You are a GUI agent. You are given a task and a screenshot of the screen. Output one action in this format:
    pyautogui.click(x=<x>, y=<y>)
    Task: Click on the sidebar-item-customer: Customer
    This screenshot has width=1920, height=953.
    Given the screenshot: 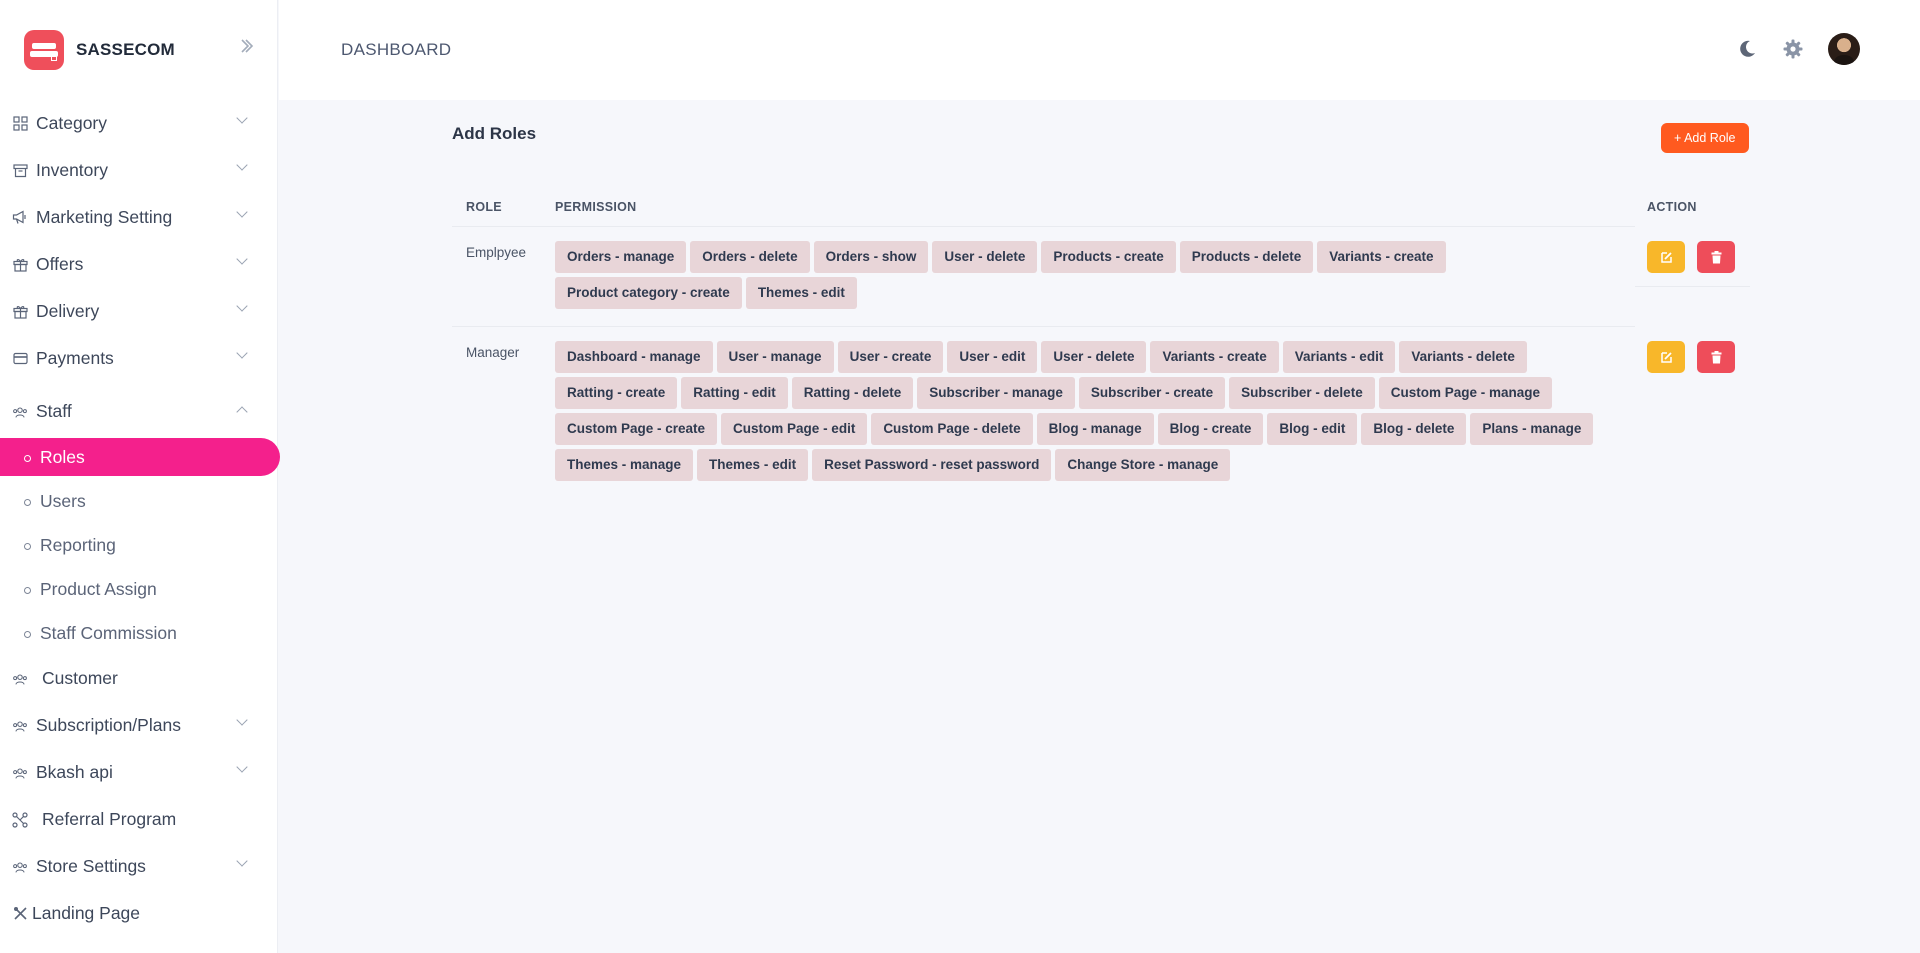 What is the action you would take?
    pyautogui.click(x=138, y=678)
    